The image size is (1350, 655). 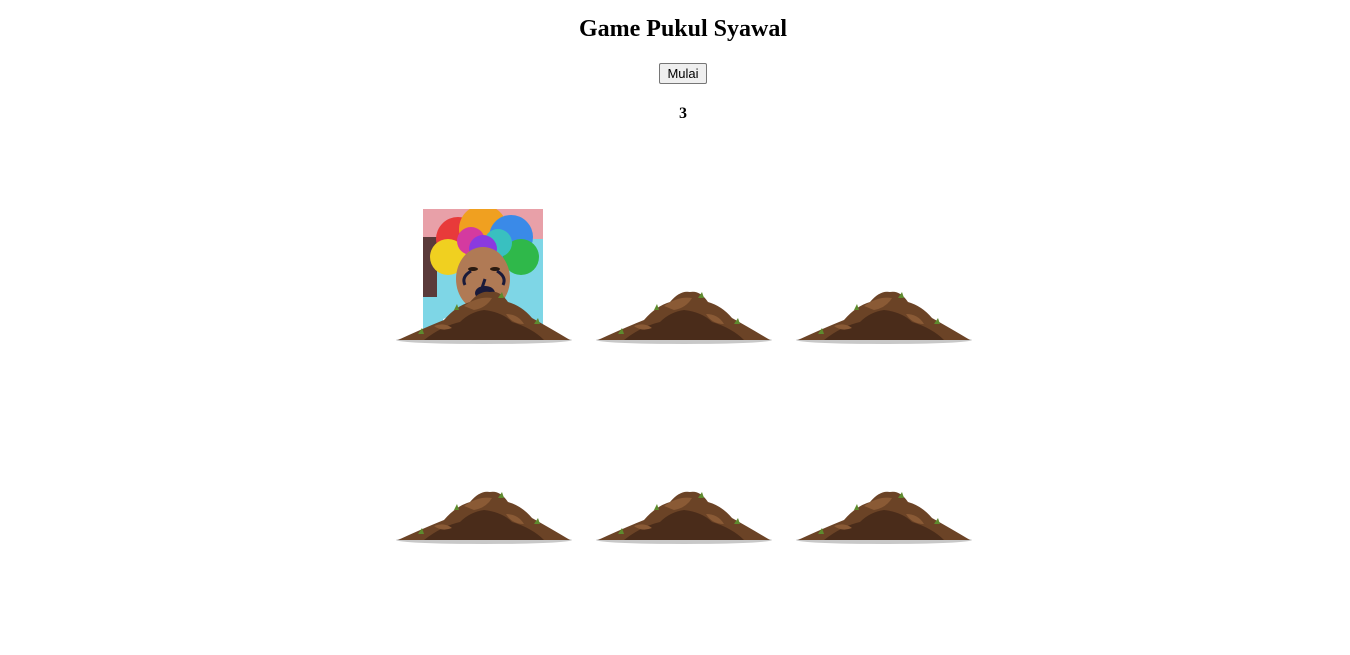 I want to click on game-title: Game Pukul Syawal, so click(x=683, y=29).